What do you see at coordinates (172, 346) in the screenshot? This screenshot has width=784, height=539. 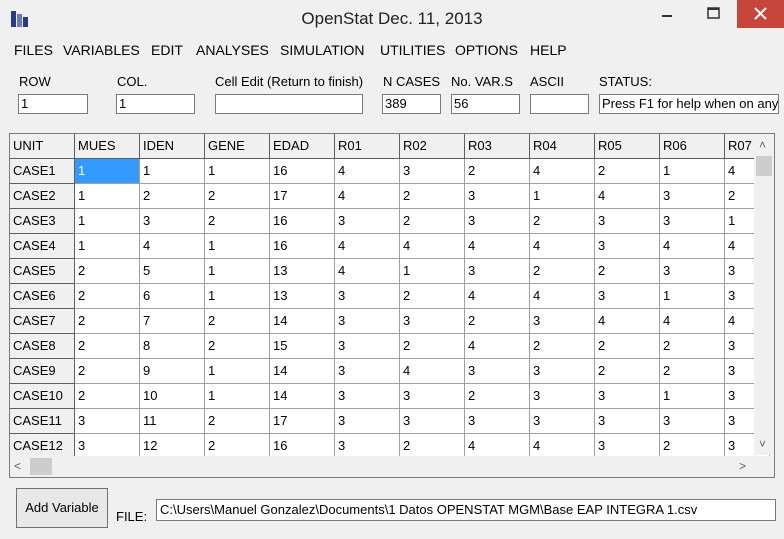 I see `grid-cell: 8` at bounding box center [172, 346].